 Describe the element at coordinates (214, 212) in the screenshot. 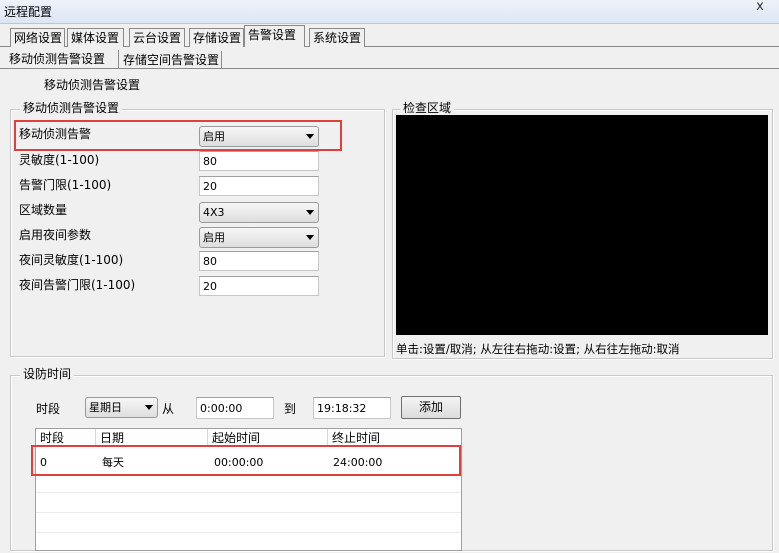

I see `region-count-value: 4X3` at that location.